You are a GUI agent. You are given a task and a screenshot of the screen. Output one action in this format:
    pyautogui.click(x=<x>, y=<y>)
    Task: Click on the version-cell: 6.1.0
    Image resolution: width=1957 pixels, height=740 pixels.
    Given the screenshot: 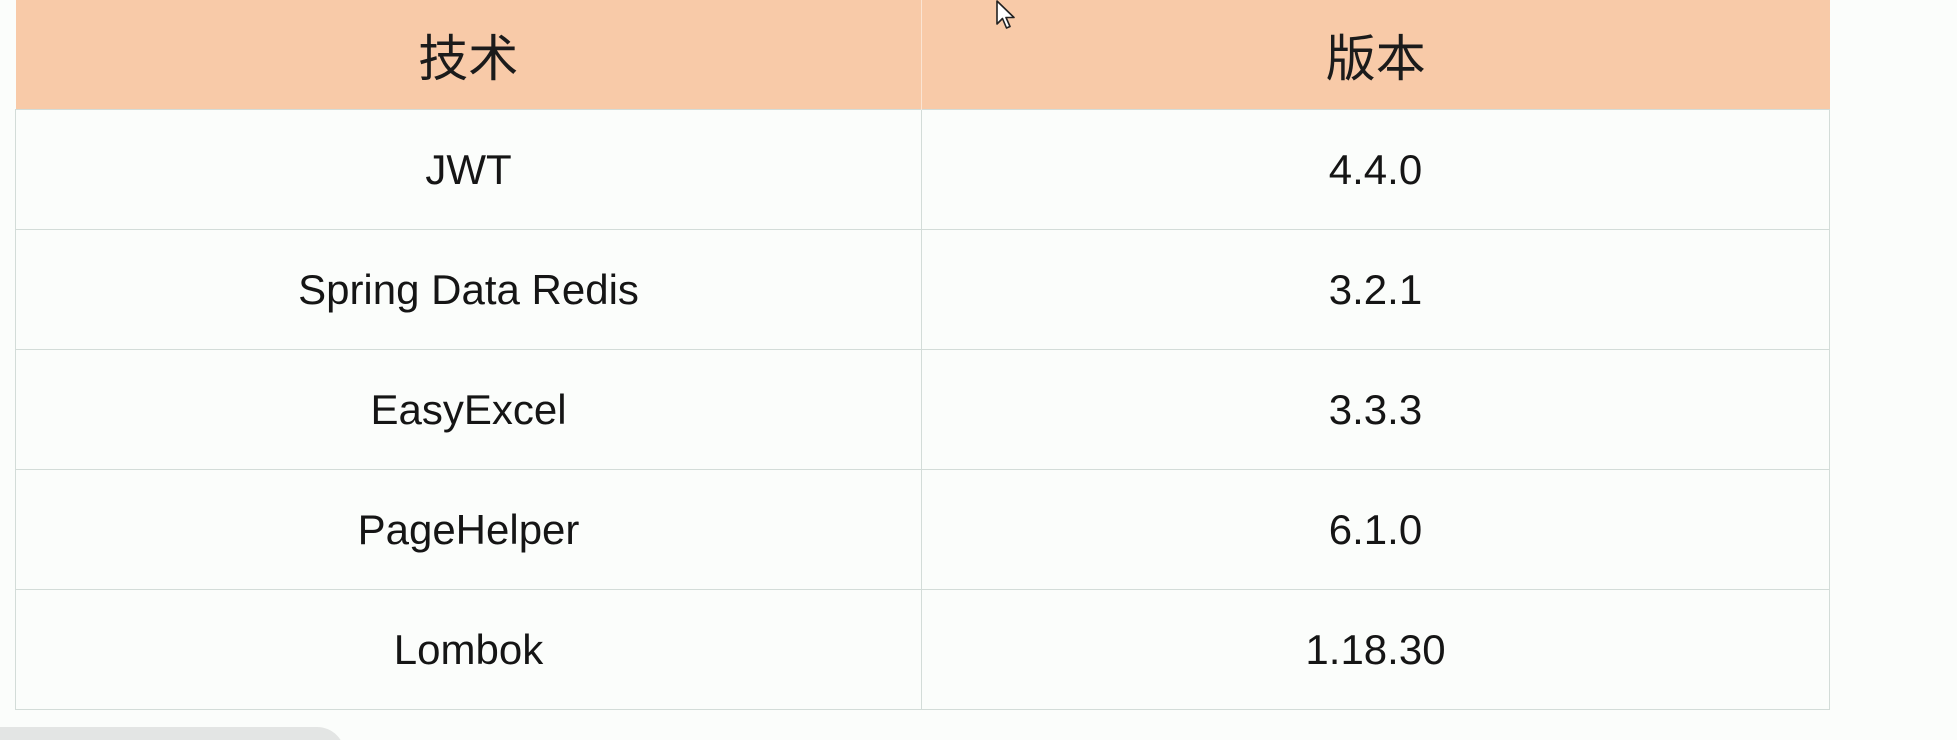 What is the action you would take?
    pyautogui.click(x=1375, y=529)
    